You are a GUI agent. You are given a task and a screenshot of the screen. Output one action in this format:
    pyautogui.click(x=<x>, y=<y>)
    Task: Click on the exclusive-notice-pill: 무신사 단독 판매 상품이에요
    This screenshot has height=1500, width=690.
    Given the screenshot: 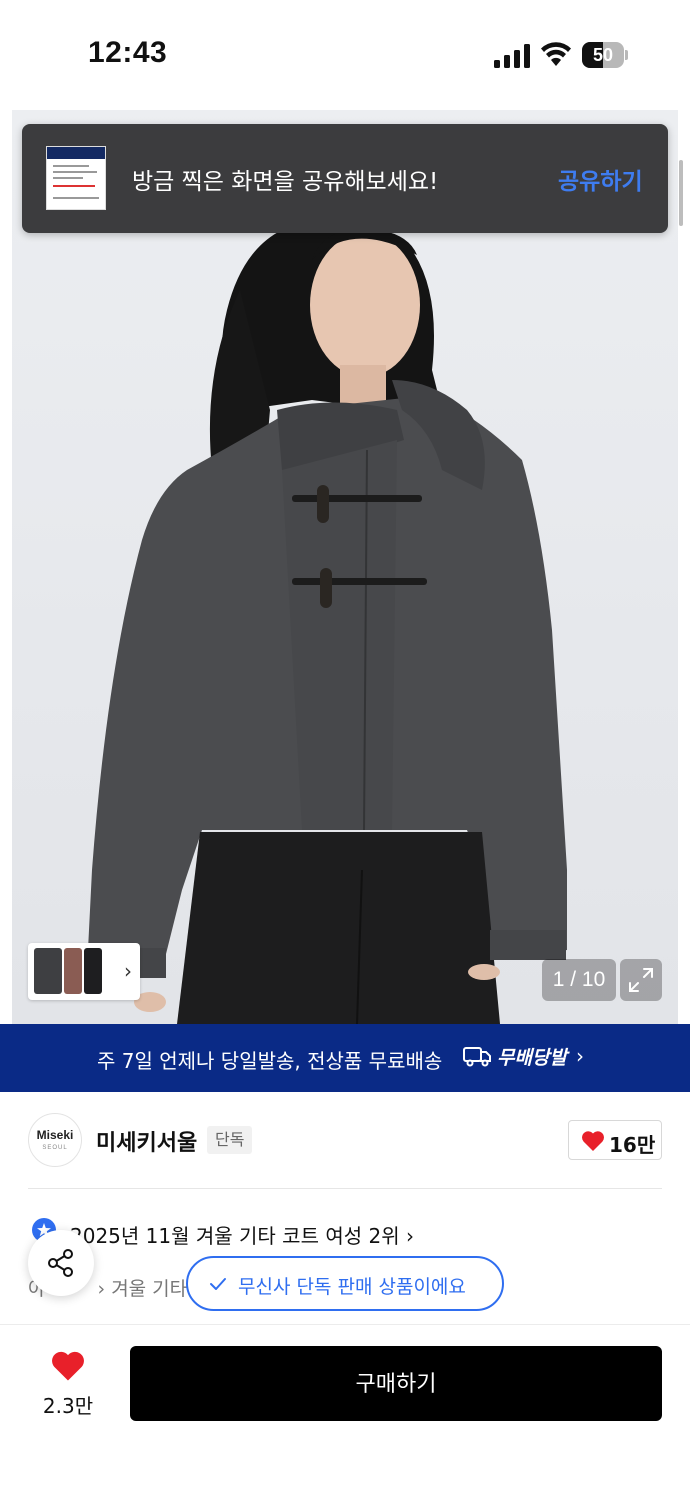 What is the action you would take?
    pyautogui.click(x=345, y=1283)
    